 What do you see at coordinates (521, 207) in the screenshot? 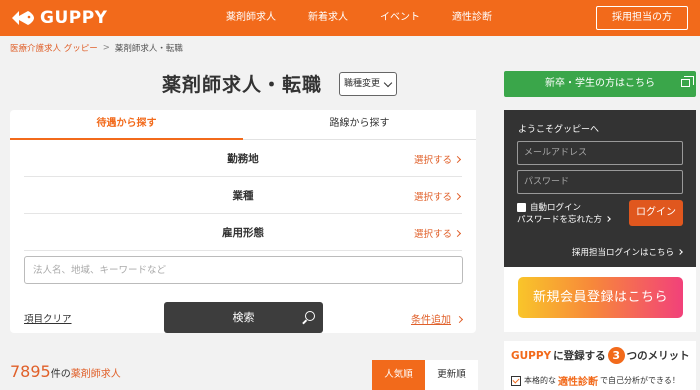
I see `checkbox-icon` at bounding box center [521, 207].